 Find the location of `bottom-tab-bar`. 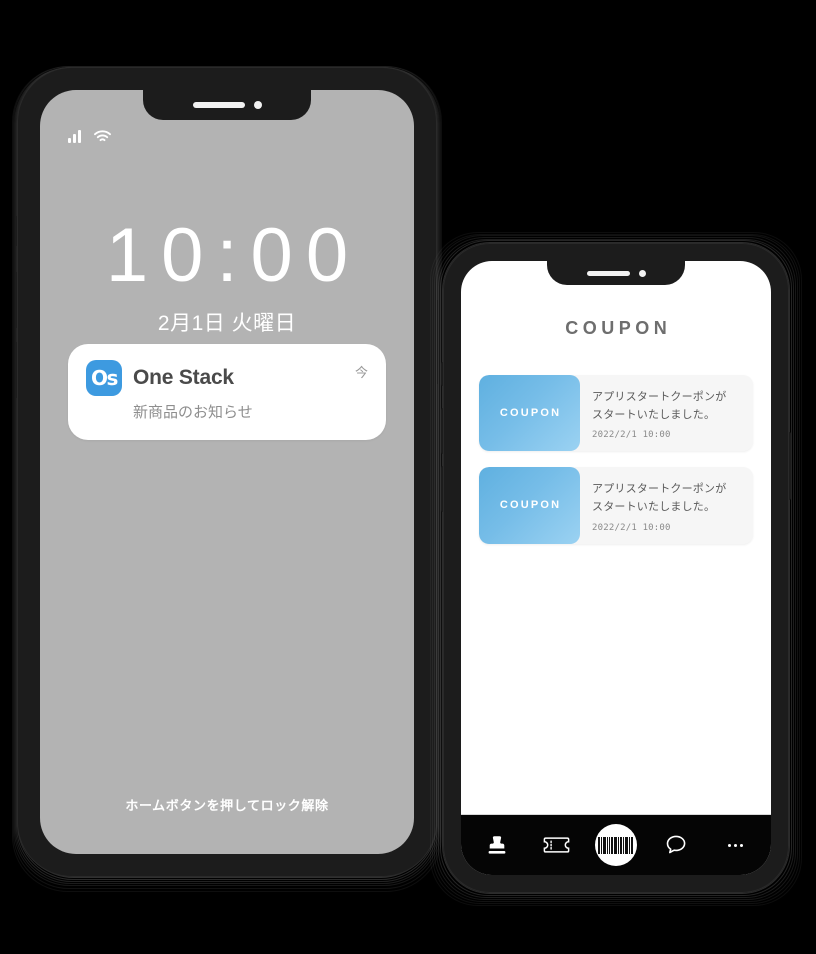

bottom-tab-bar is located at coordinates (616, 844).